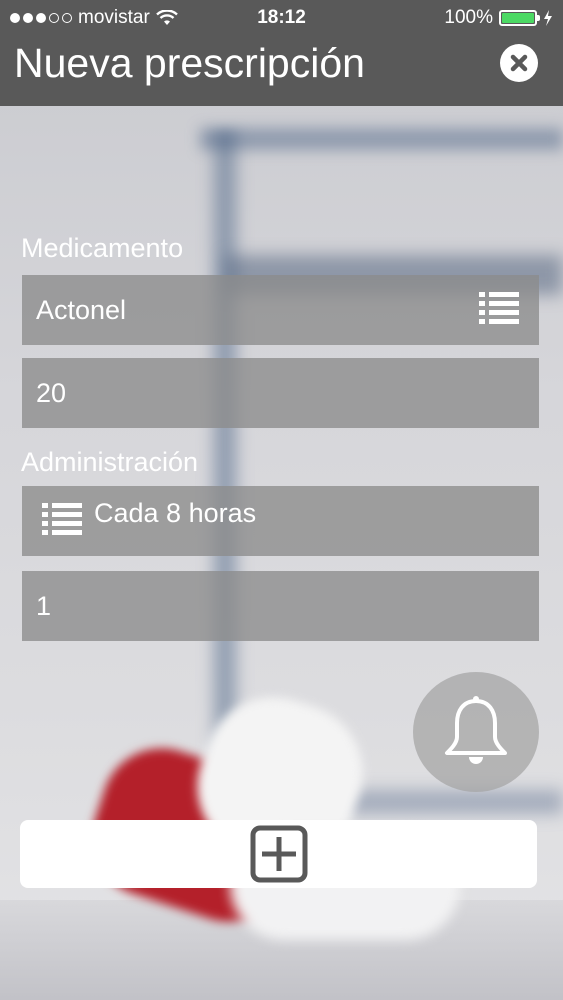 The width and height of the screenshot is (563, 1000). What do you see at coordinates (281, 18) in the screenshot?
I see `status-bar: movistar 18:12 100%` at bounding box center [281, 18].